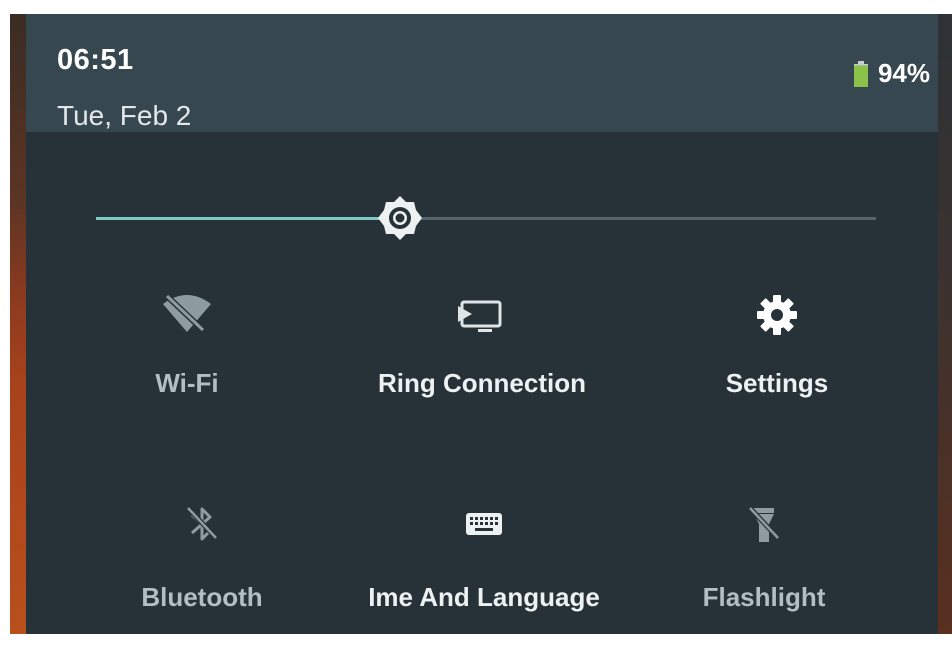  Describe the element at coordinates (486, 218) in the screenshot. I see `brightness-slider` at that location.